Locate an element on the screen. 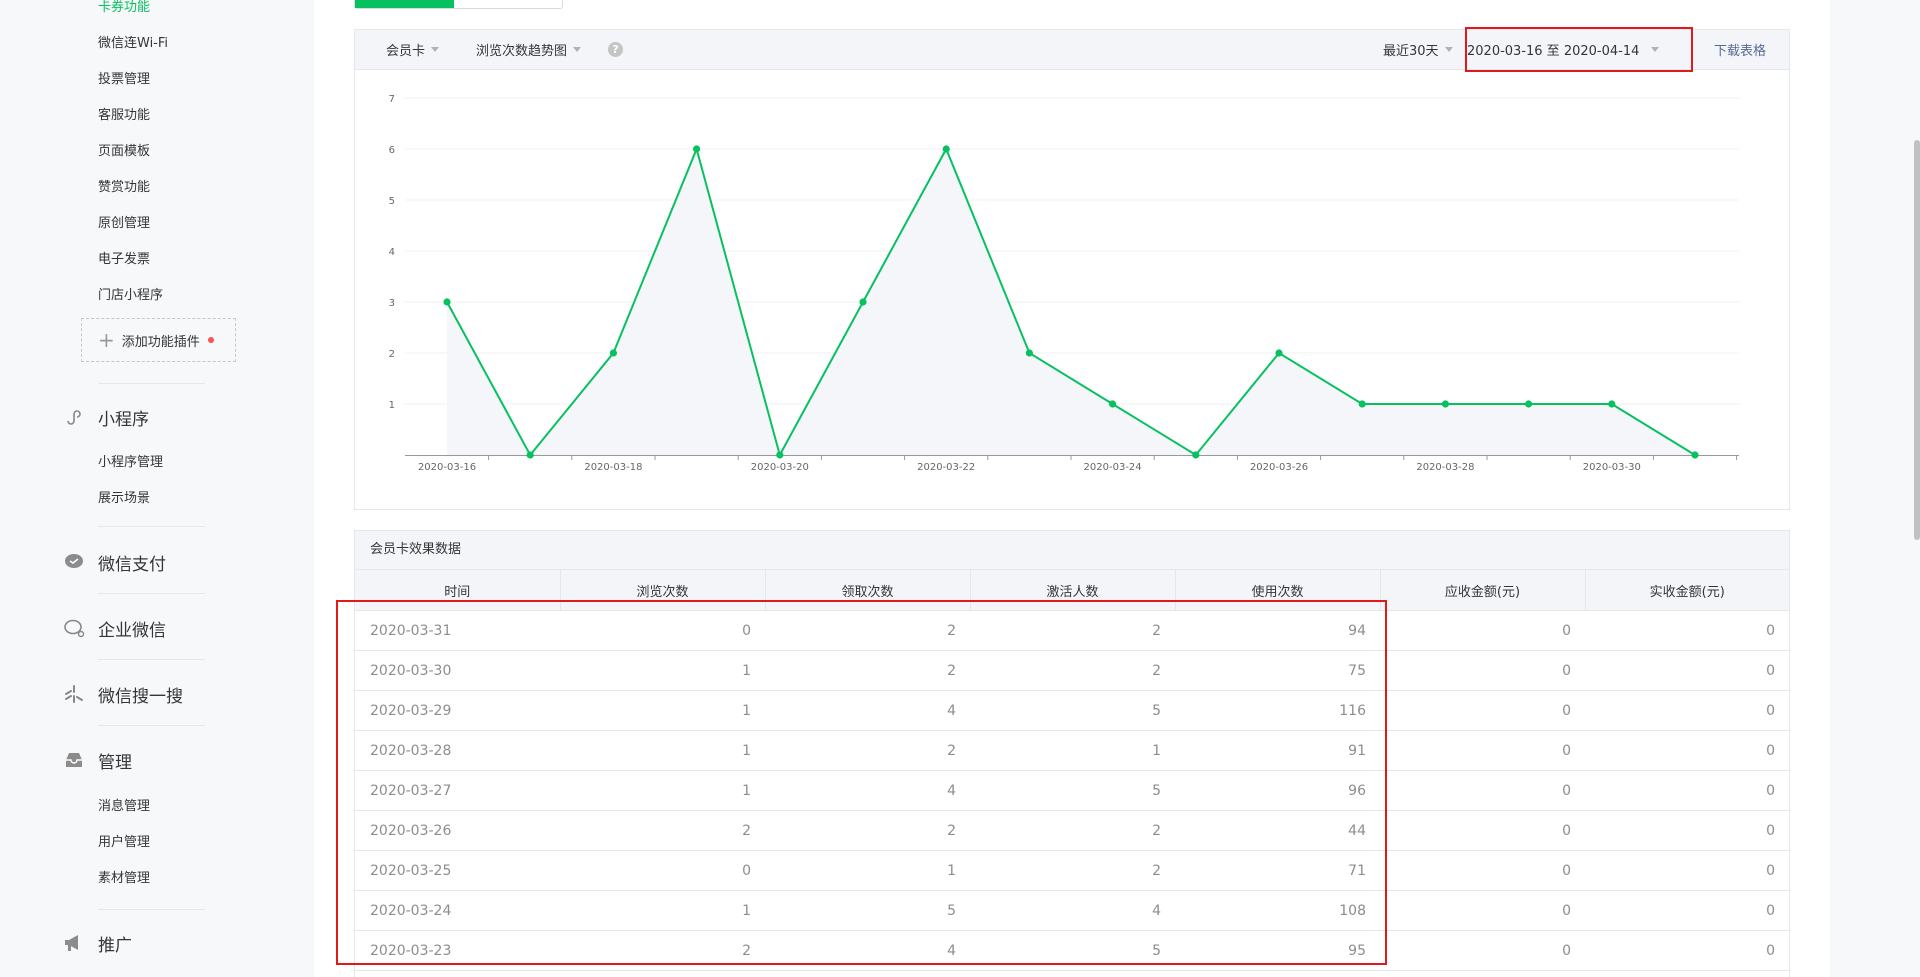  value-cell: 4 is located at coordinates (867, 790).